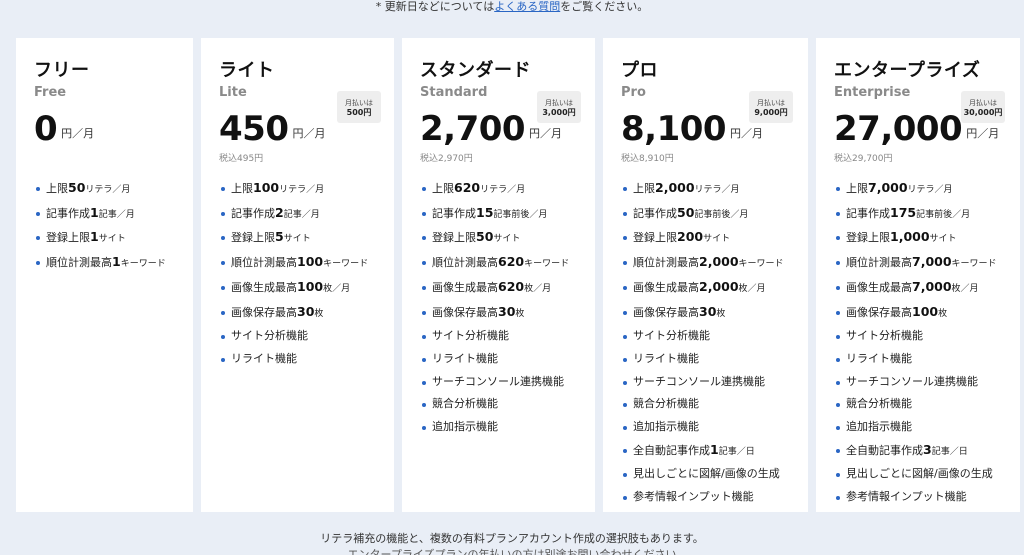 This screenshot has width=1024, height=555. What do you see at coordinates (771, 112) in the screenshot?
I see `monthly-payment-value: 9,000円` at bounding box center [771, 112].